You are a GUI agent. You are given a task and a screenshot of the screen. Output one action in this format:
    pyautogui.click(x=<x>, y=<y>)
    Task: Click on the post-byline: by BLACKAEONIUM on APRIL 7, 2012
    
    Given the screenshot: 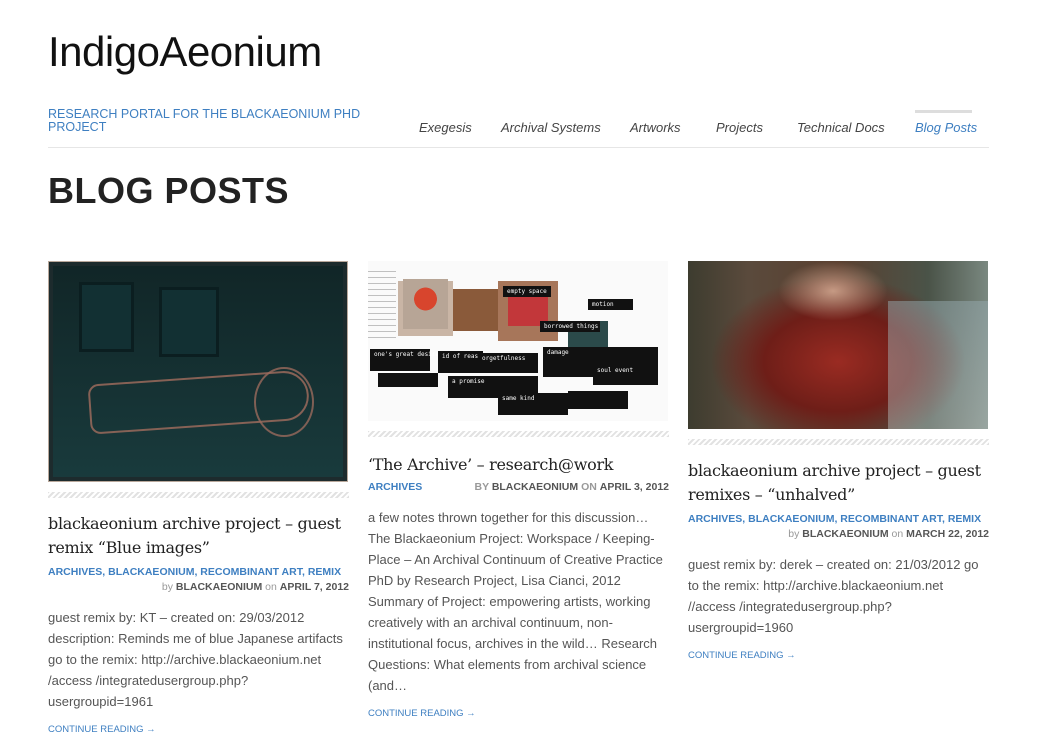 What is the action you would take?
    pyautogui.click(x=198, y=587)
    